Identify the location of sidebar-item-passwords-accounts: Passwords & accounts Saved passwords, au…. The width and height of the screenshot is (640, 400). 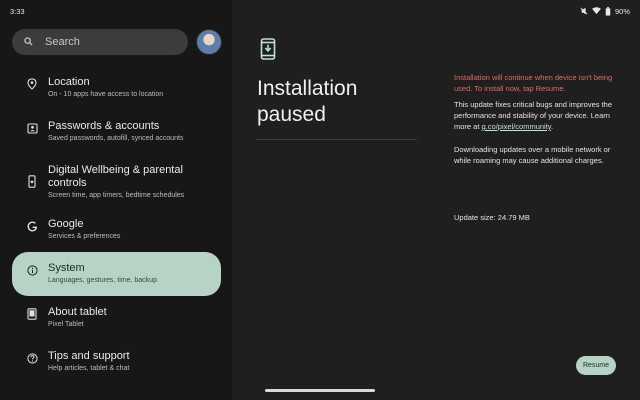
(116, 132).